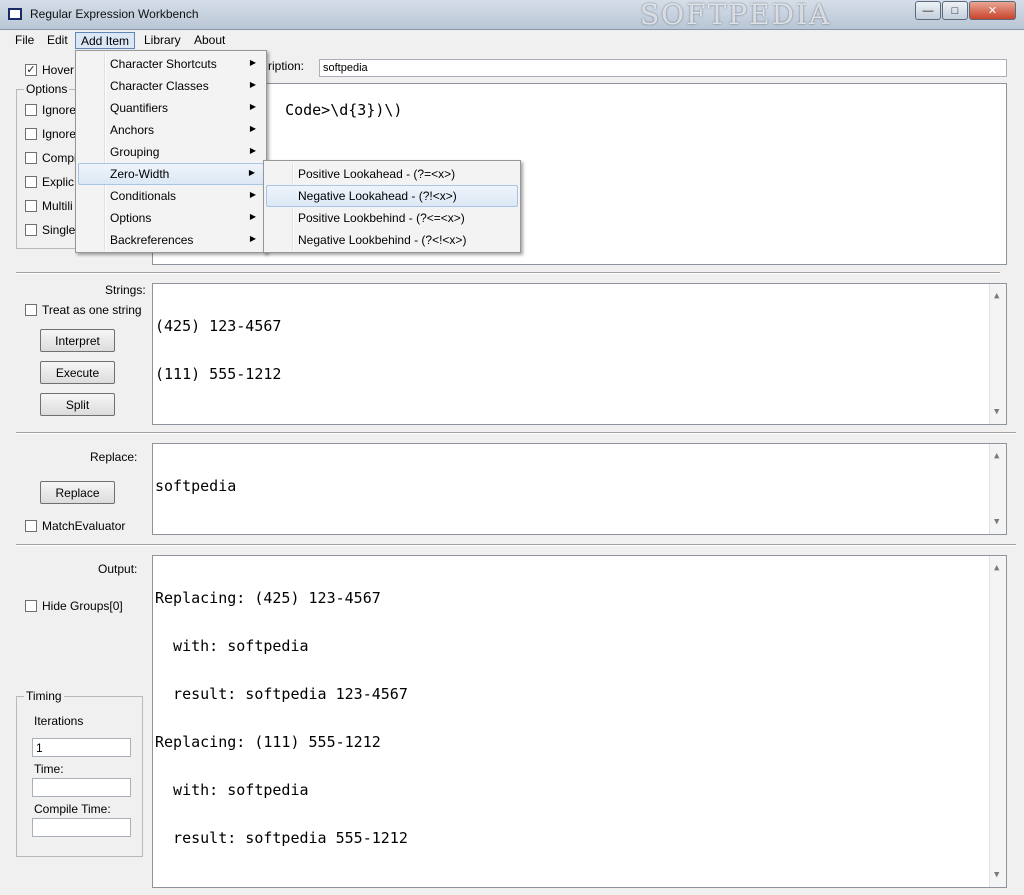 This screenshot has width=1024, height=895. What do you see at coordinates (512, 40) in the screenshot?
I see `menu-bar: File Edit Add Item Library About` at bounding box center [512, 40].